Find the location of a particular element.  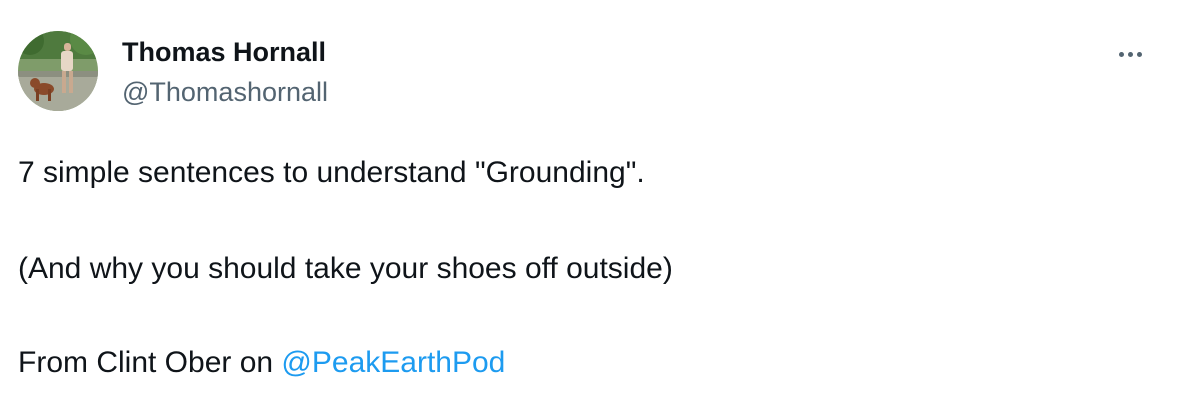

tweet-text-line-3: From Clint Ober on @PeakEarthPod is located at coordinates (261, 363).